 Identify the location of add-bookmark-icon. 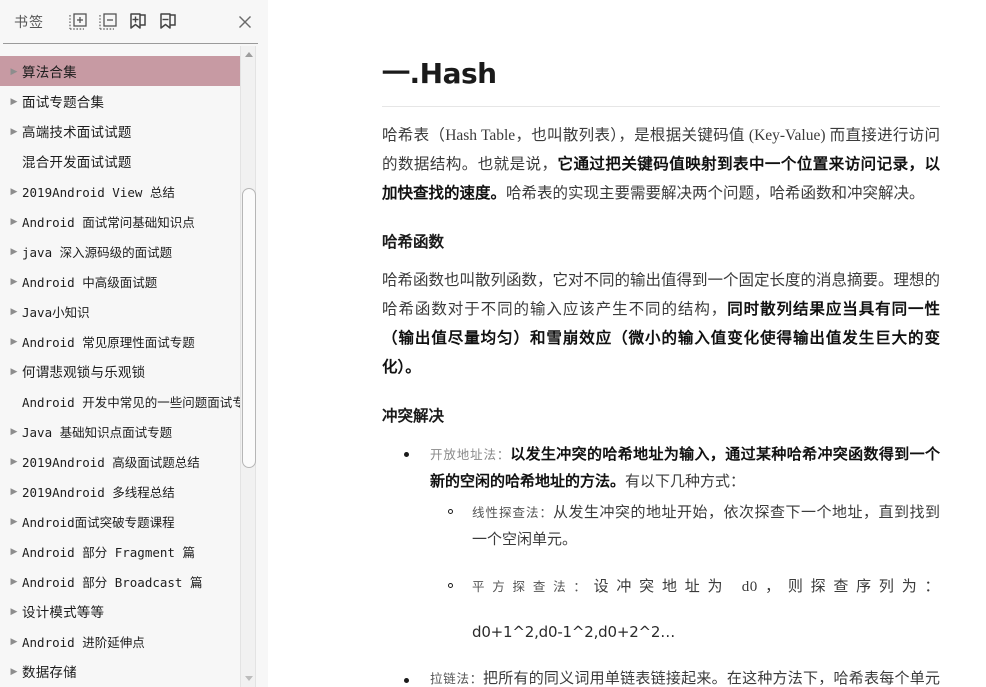
(138, 22).